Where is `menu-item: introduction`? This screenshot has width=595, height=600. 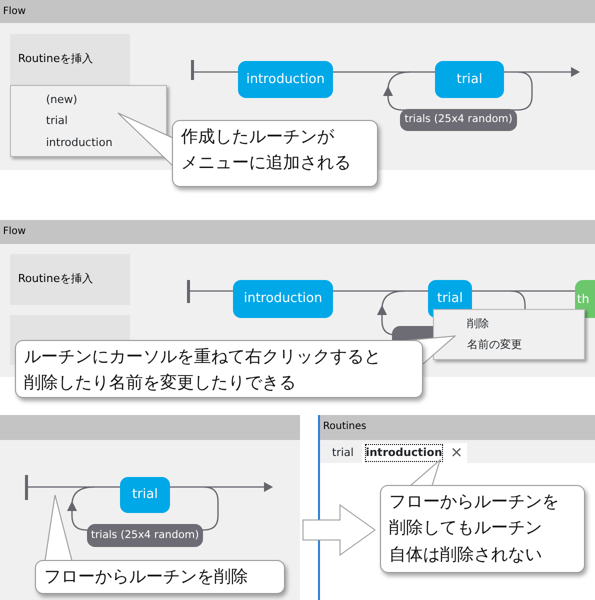 menu-item: introduction is located at coordinates (79, 143).